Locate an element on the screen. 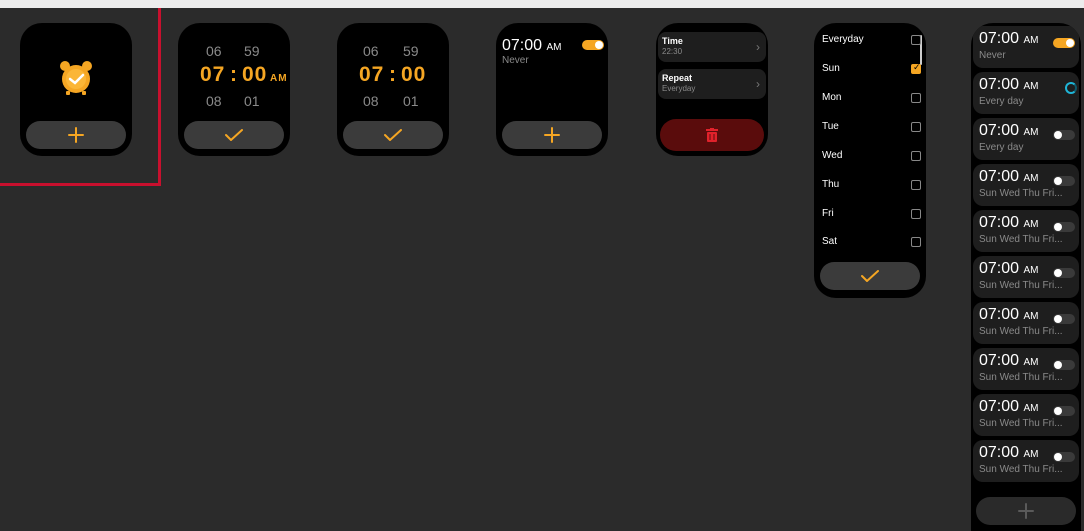 Image resolution: width=1084 pixels, height=531 pixels. day-label: Tue is located at coordinates (830, 126).